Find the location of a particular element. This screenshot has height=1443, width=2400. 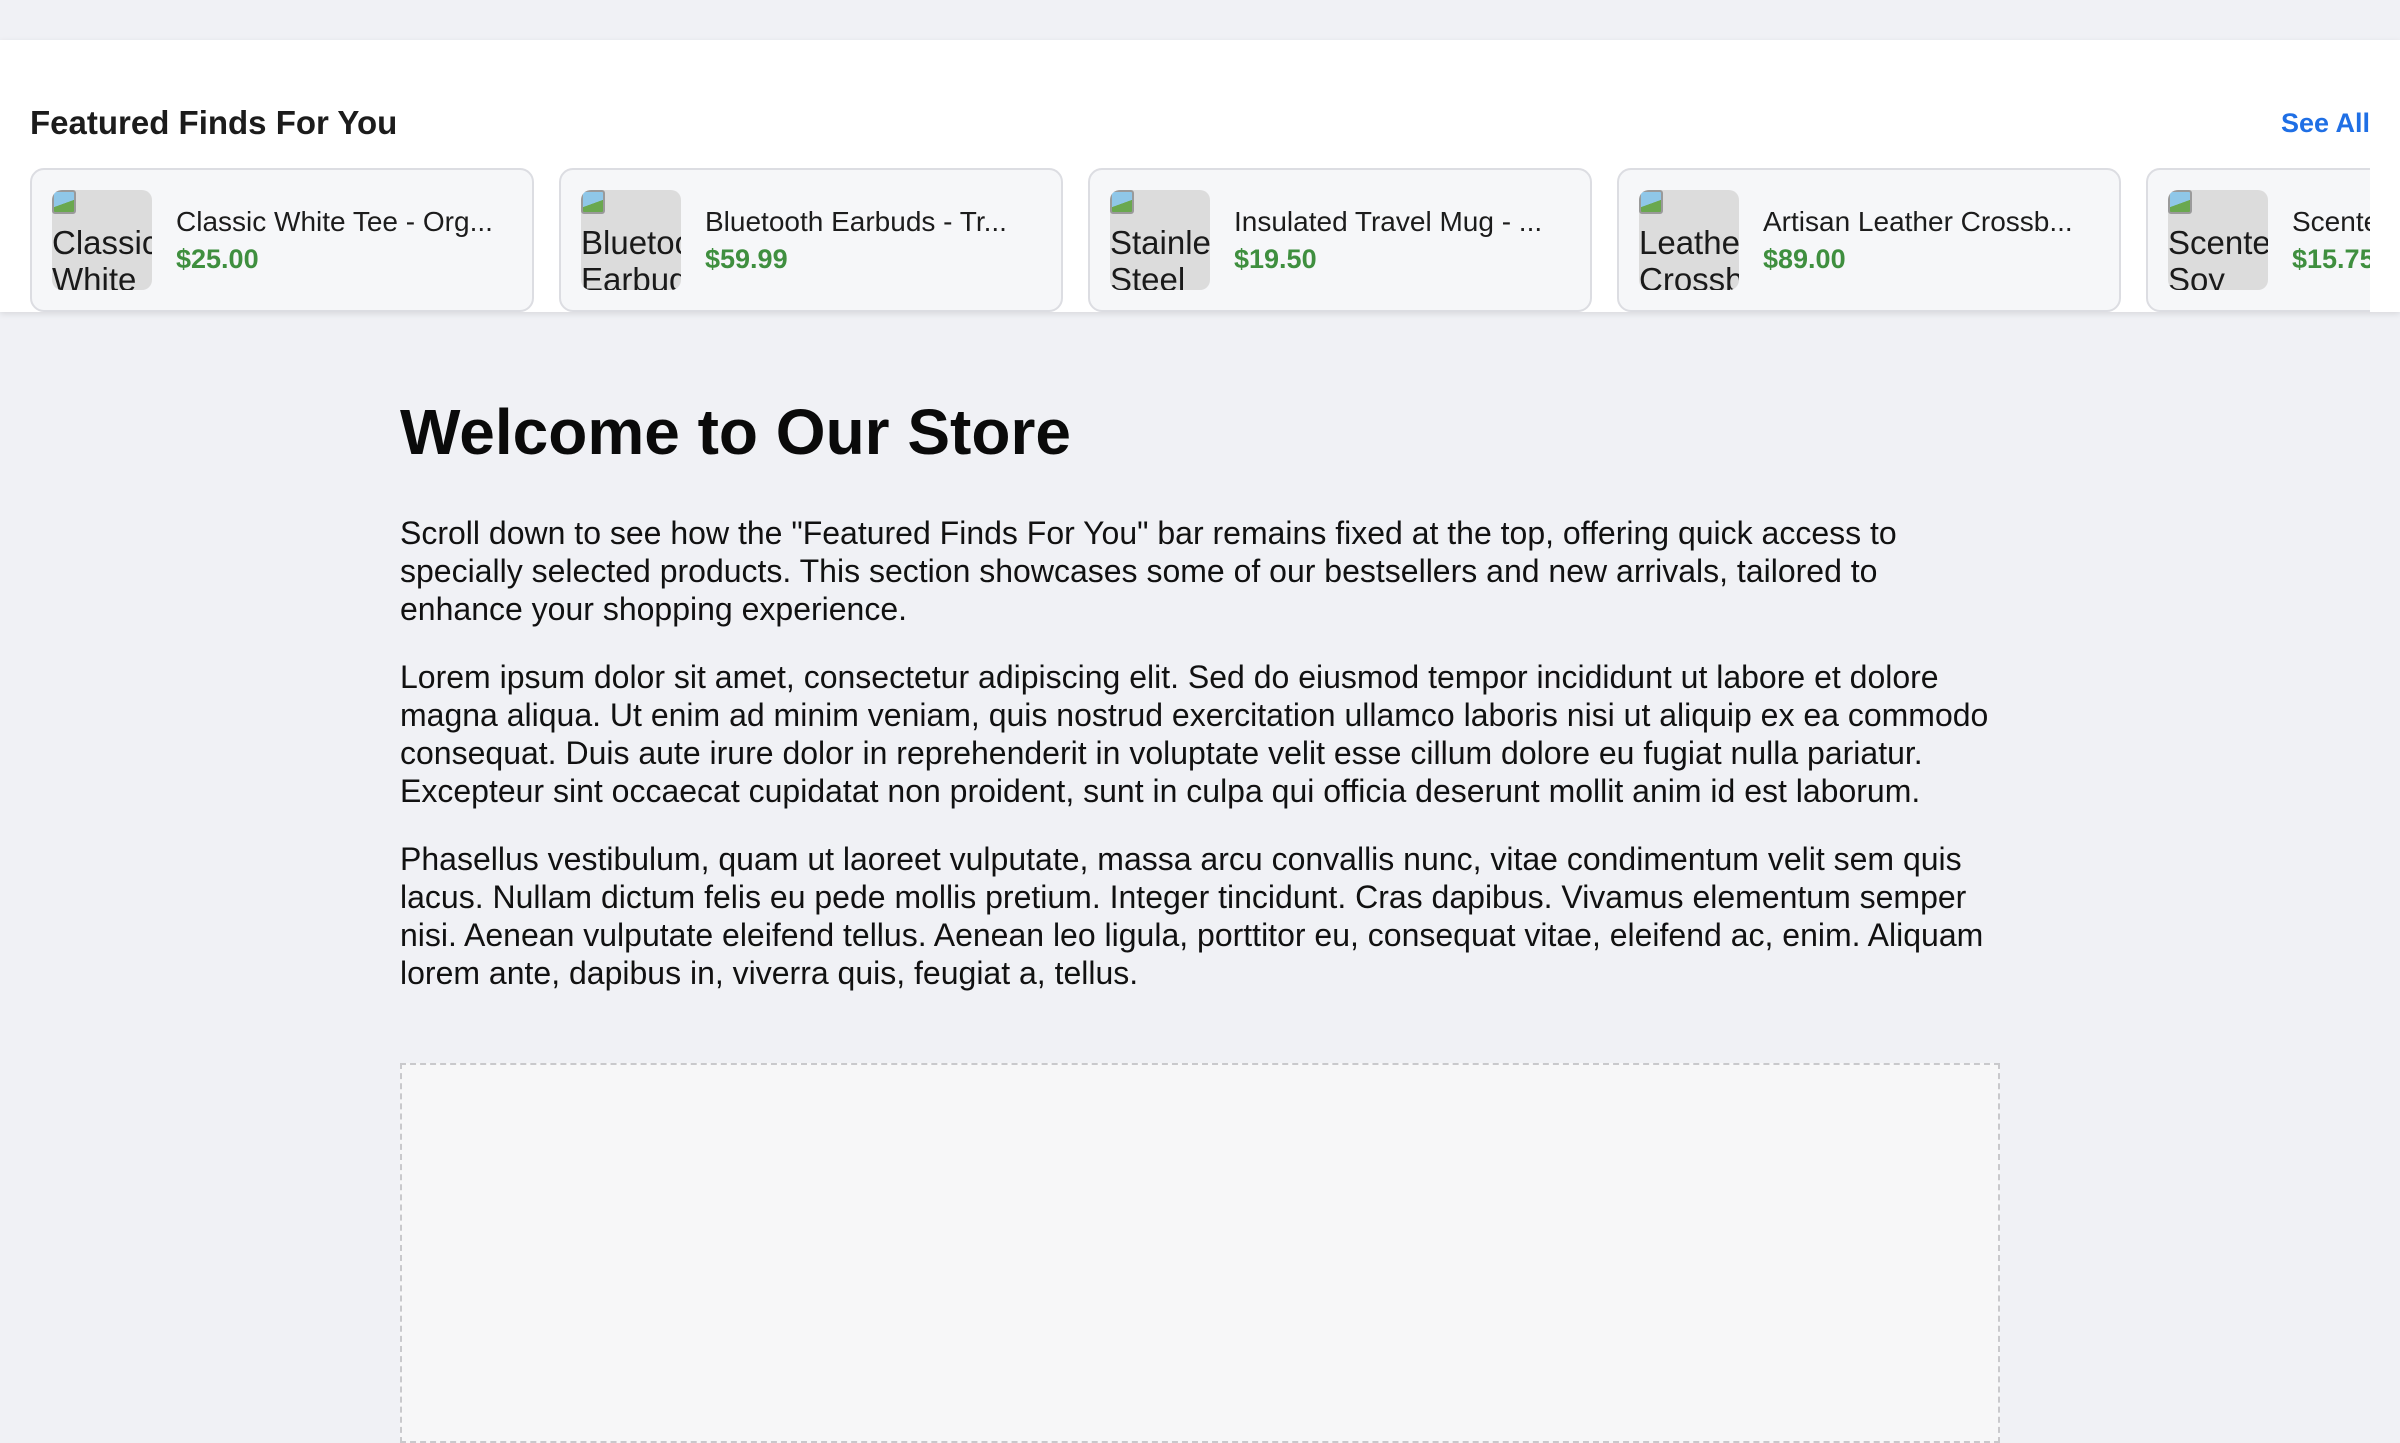

product-price: $19.50 is located at coordinates (1275, 258).